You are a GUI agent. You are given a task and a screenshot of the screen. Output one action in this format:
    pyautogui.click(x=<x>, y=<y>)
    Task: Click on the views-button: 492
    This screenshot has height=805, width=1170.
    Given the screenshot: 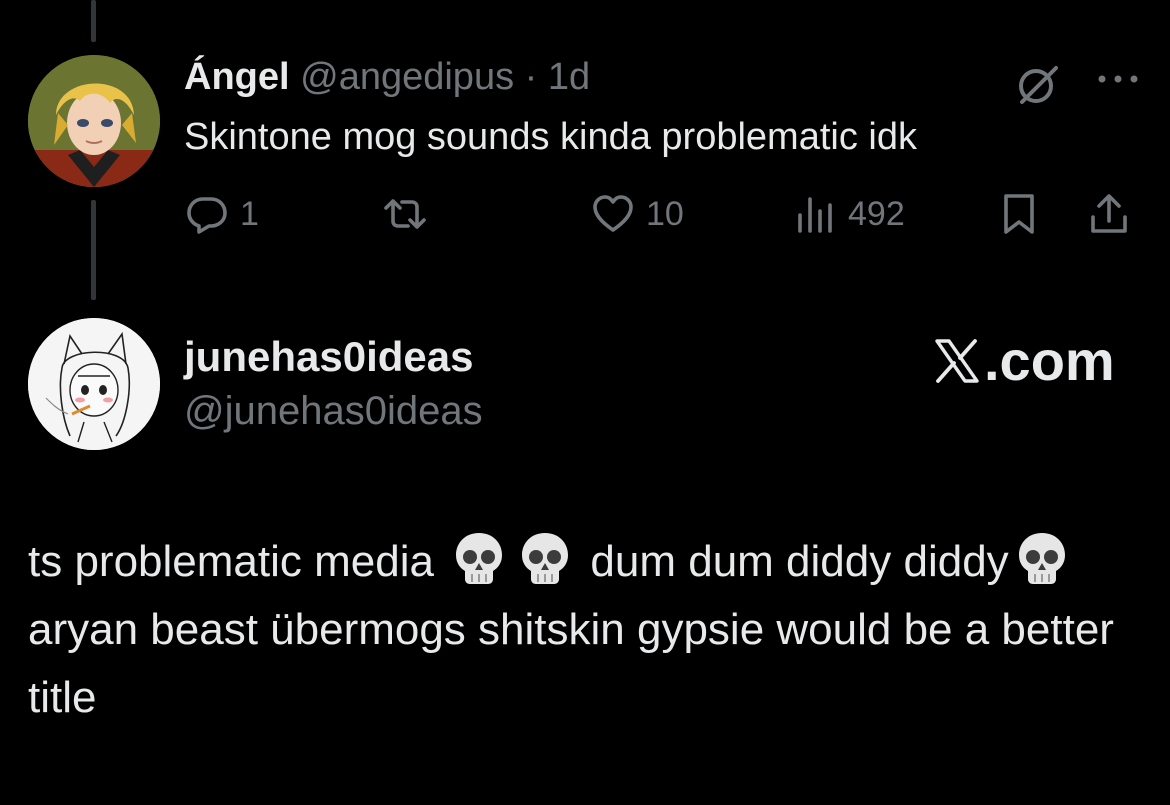 What is the action you would take?
    pyautogui.click(x=848, y=214)
    